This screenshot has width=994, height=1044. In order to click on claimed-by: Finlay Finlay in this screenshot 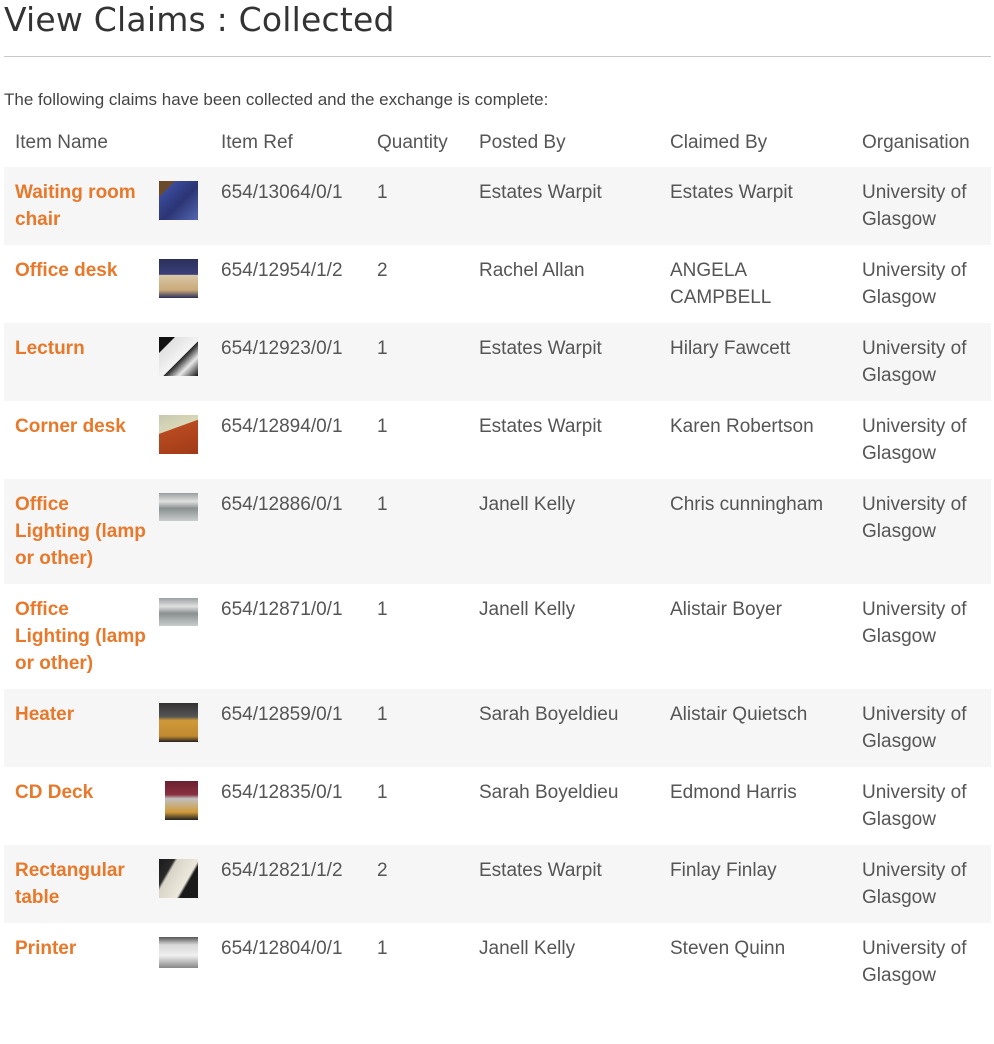, I will do `click(723, 870)`.